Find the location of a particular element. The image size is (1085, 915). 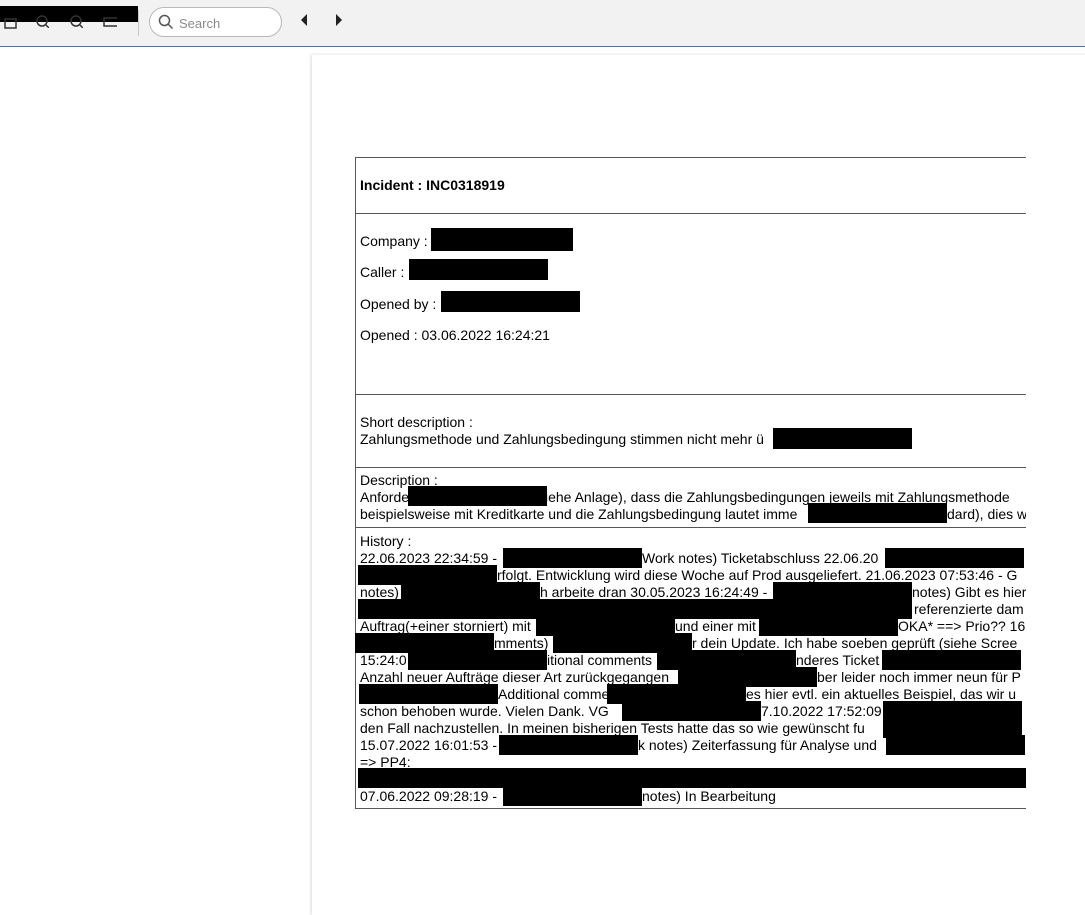

history-line: ber leider noch immer neun für P is located at coordinates (919, 677).